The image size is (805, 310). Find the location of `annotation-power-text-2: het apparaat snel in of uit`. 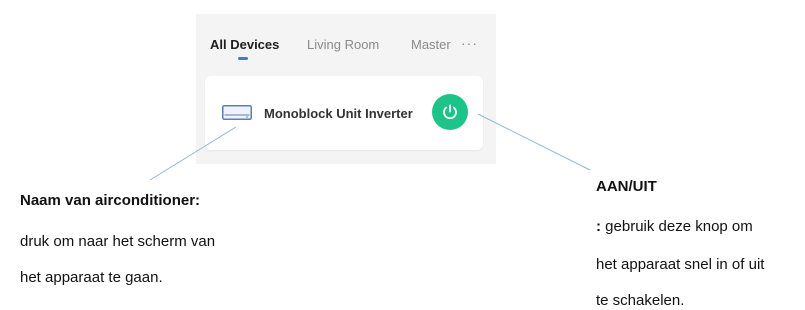

annotation-power-text-2: het apparaat snel in of uit is located at coordinates (680, 264).